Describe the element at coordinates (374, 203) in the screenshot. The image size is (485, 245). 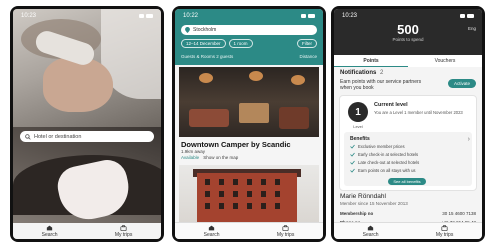
I see `member-since: Member since 15 November 2013` at that location.